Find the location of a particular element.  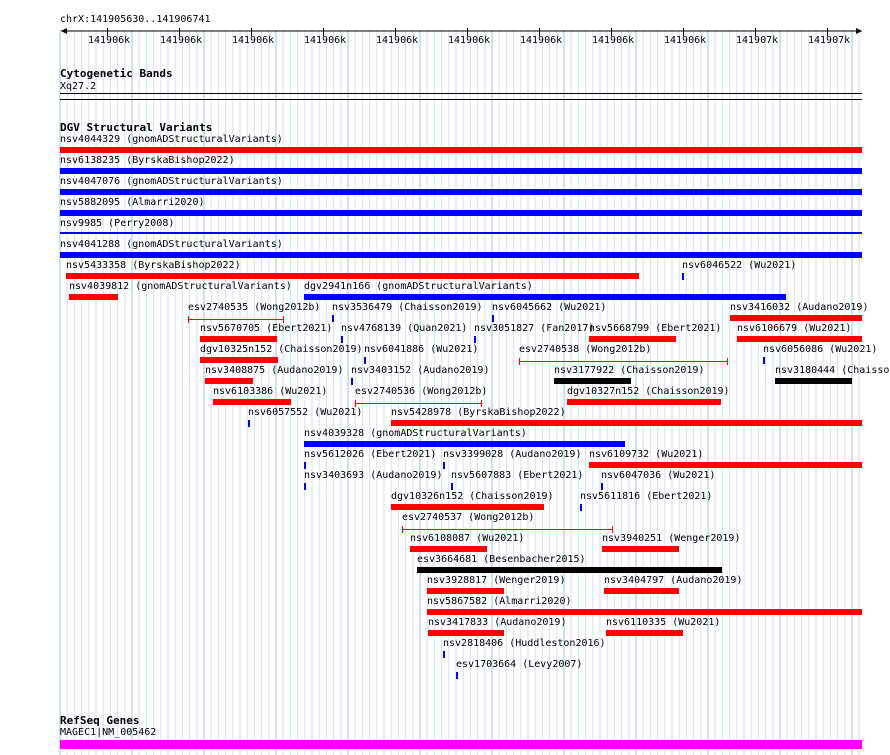

variant-label: dgv10325n152 (Chaisson2019) is located at coordinates (281, 349).